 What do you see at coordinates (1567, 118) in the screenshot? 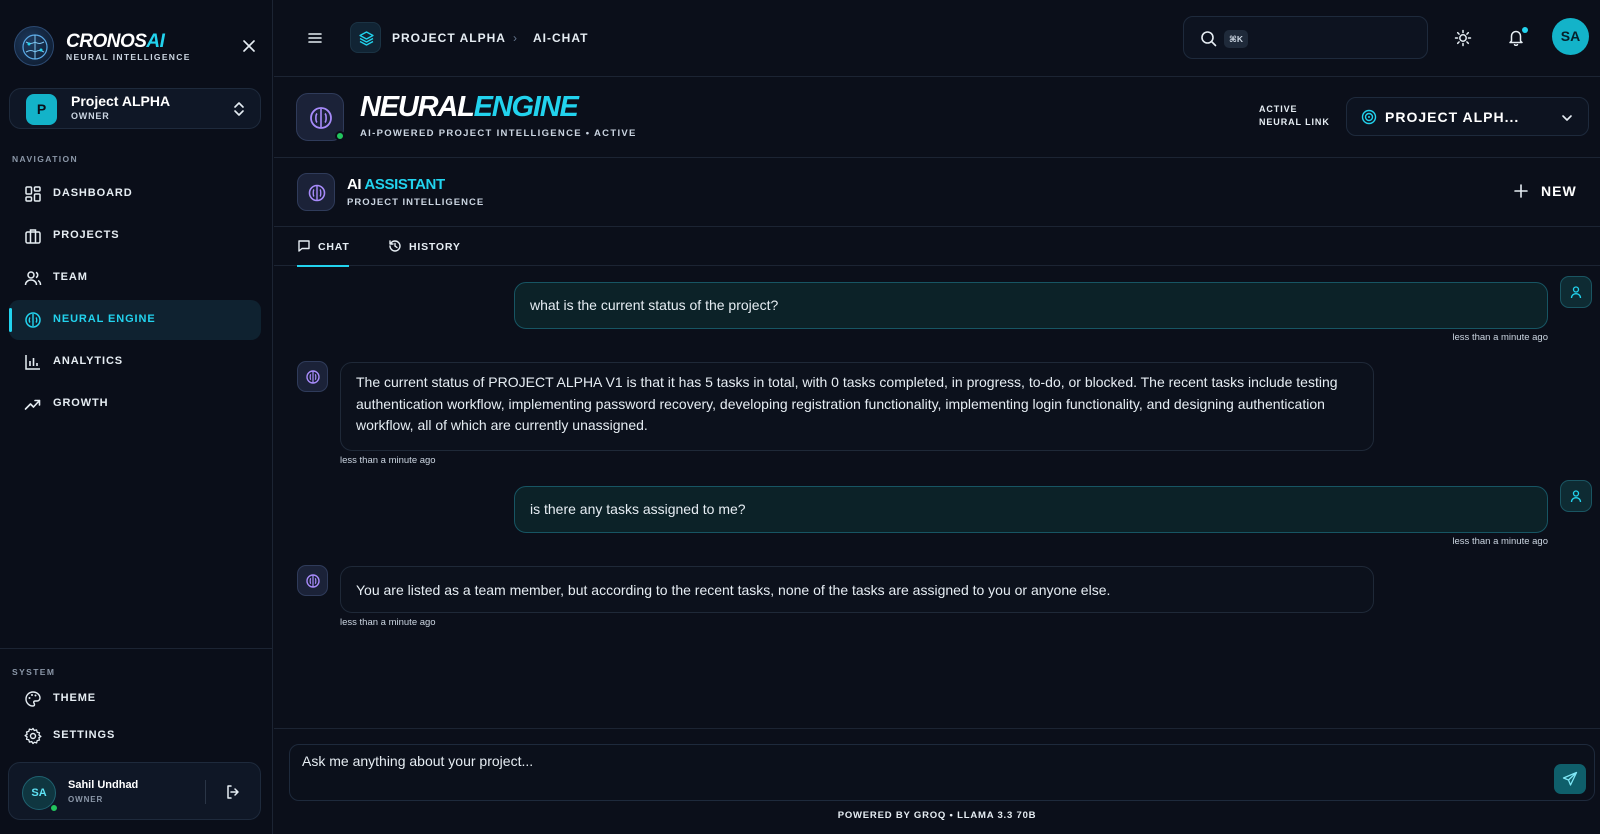
I see `chevron-down-icon` at bounding box center [1567, 118].